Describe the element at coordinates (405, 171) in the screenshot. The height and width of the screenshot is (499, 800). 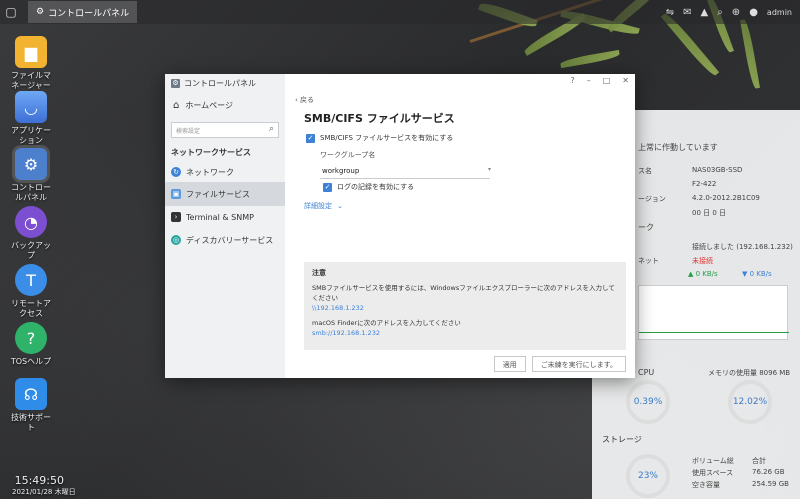
I see `workgroup-input: workgroup` at that location.